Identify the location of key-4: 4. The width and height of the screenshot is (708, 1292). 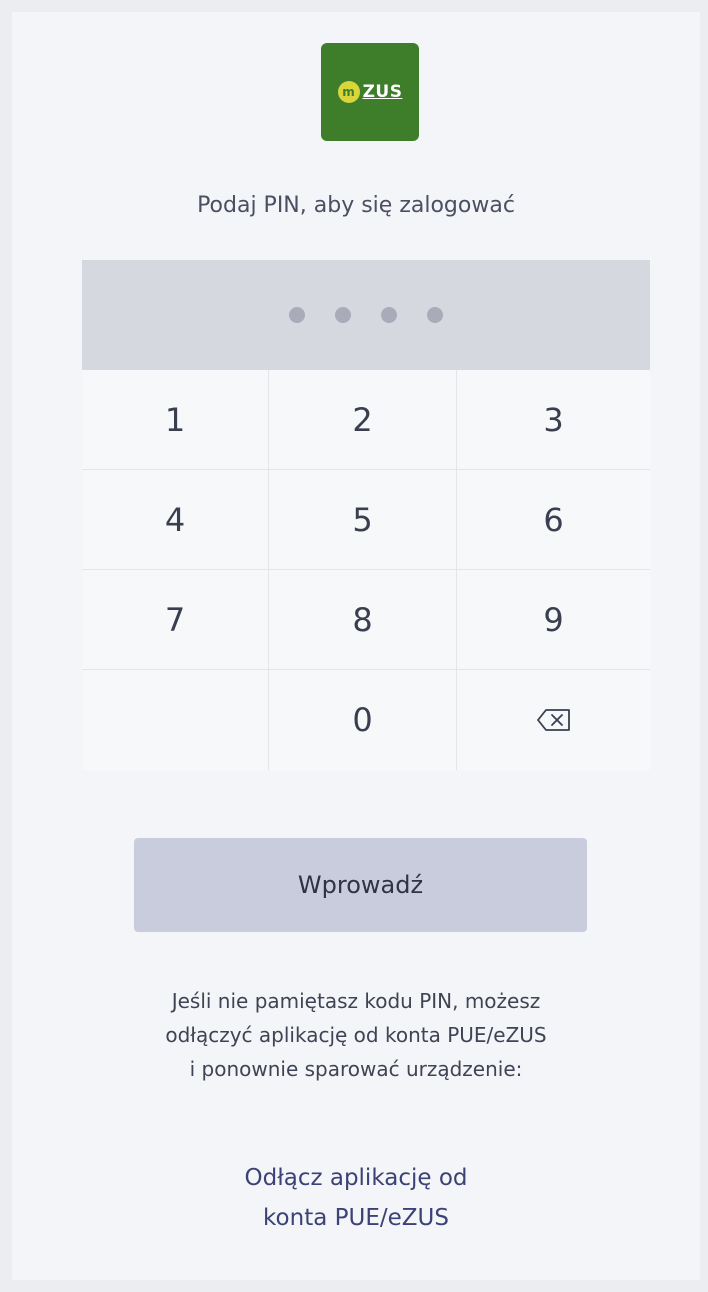
(175, 520).